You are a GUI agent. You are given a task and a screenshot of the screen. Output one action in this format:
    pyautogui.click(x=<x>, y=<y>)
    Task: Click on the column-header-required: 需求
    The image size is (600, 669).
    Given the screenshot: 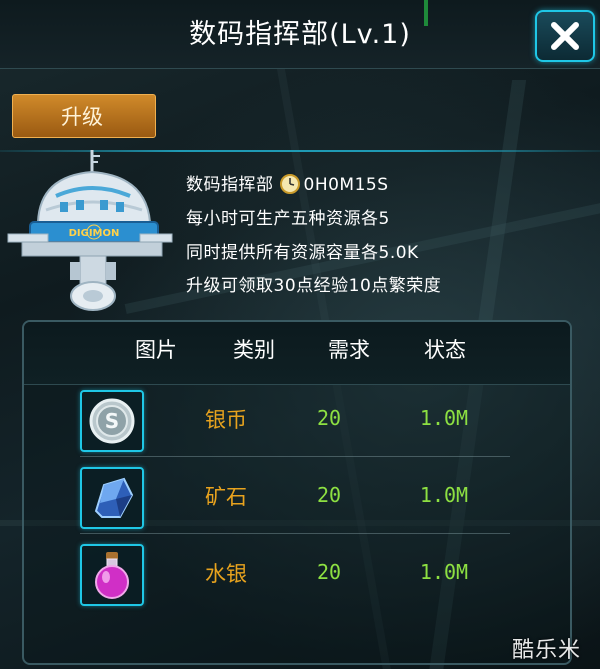 What is the action you would take?
    pyautogui.click(x=349, y=350)
    